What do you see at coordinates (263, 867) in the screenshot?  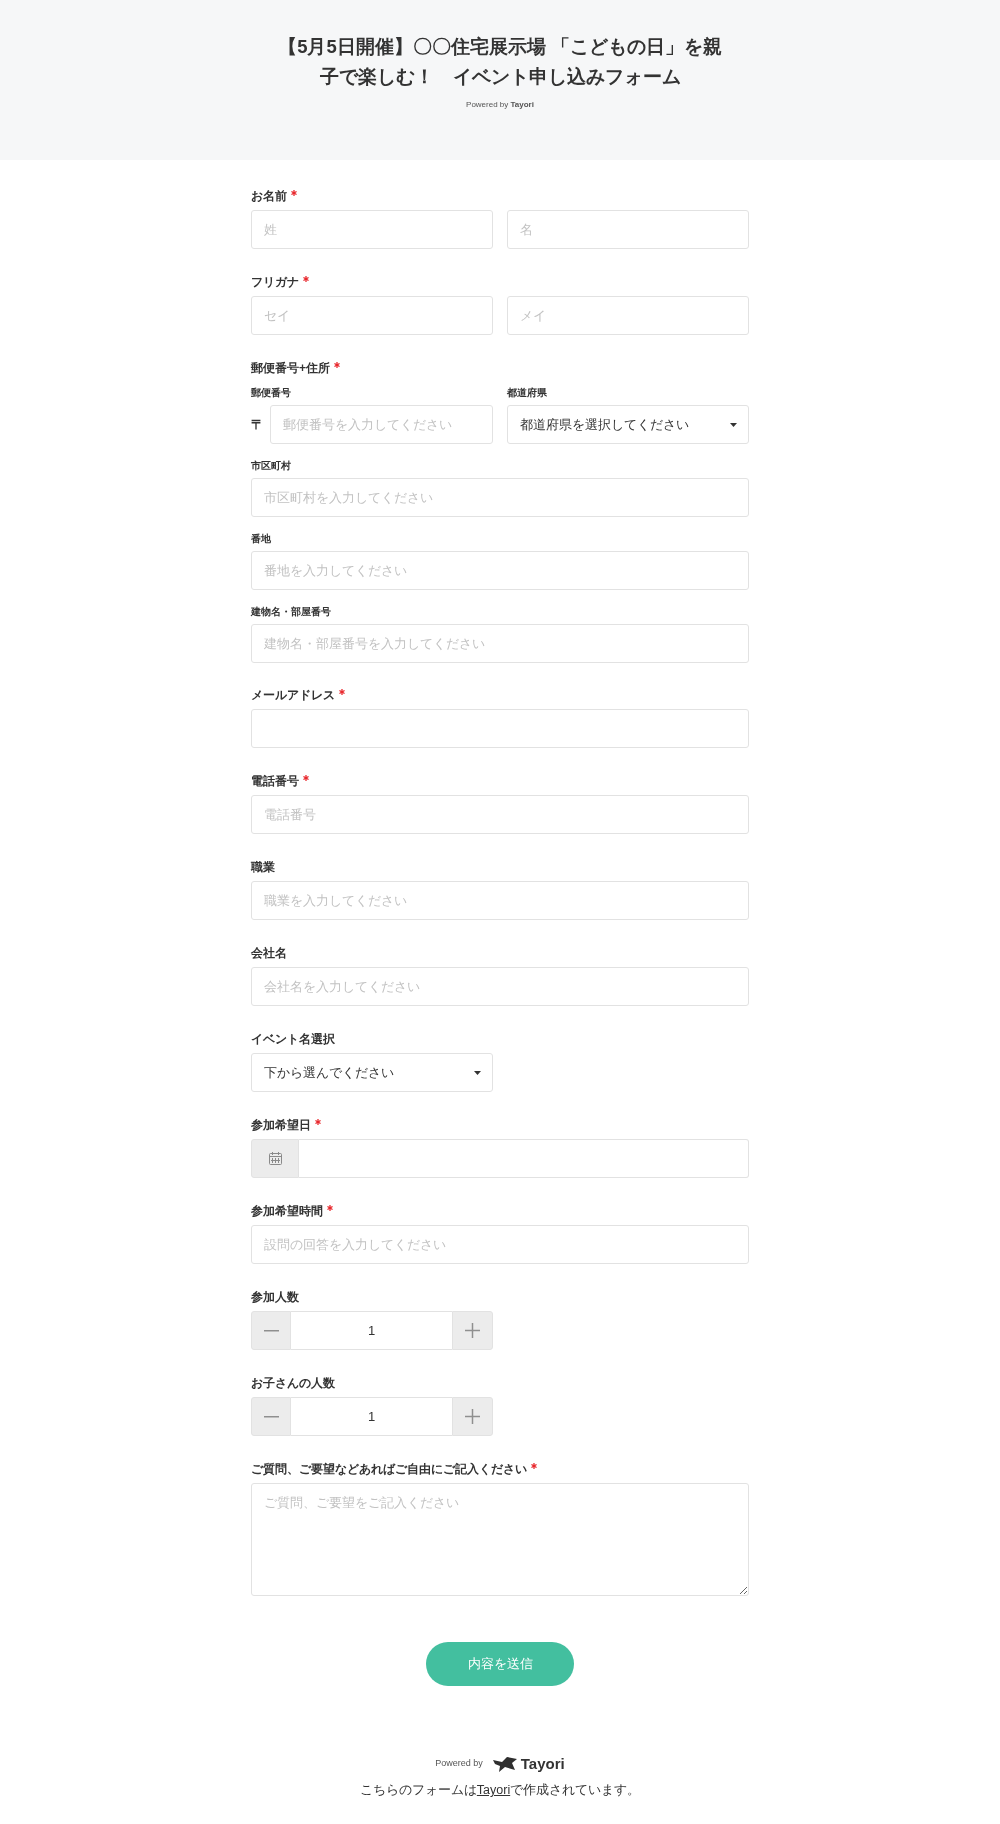 I see `field-label: 職業` at bounding box center [263, 867].